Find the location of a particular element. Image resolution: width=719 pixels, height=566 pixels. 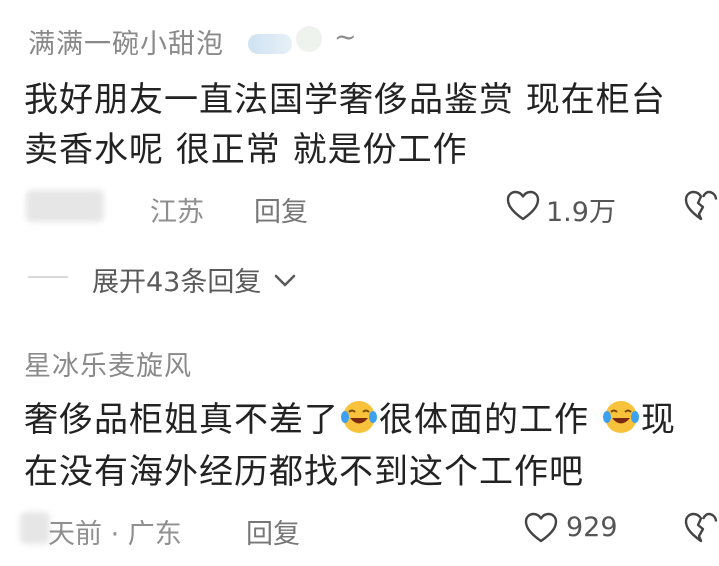

comment-text-line-1: 奢侈品柜姐真不差了 很体面的工作 现 is located at coordinates (350, 420).